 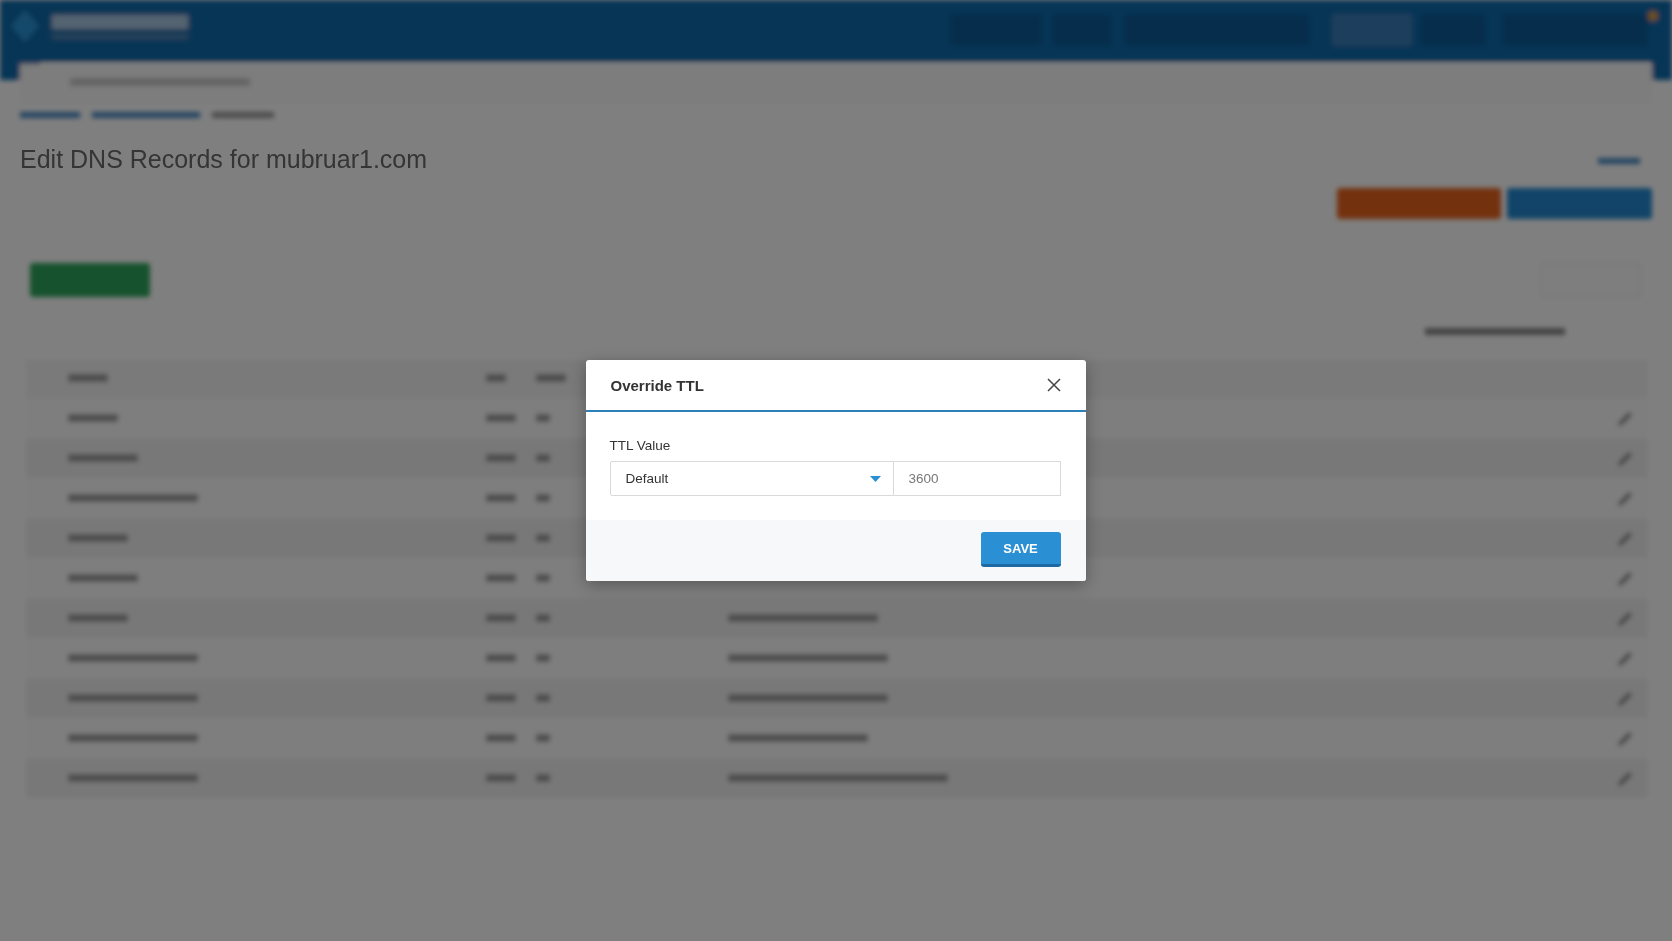 I want to click on field-label: TTL Value, so click(x=640, y=445).